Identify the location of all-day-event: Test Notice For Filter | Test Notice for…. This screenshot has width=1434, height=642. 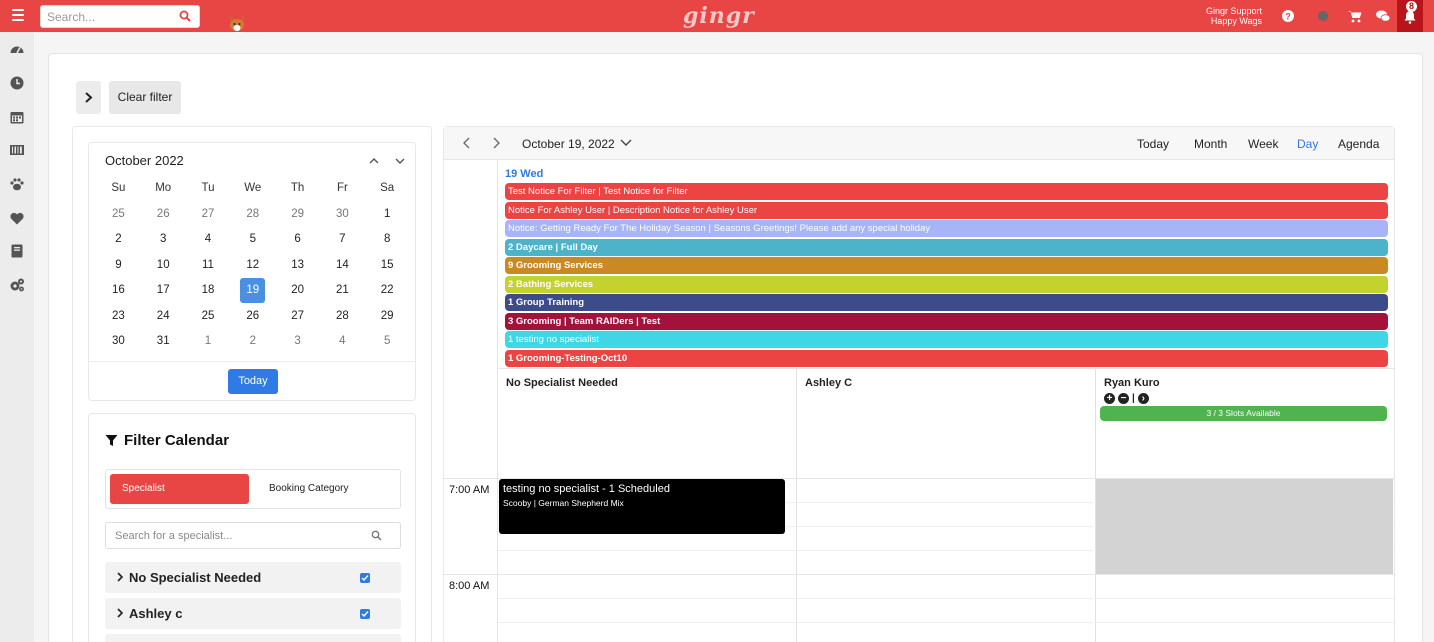
(946, 191).